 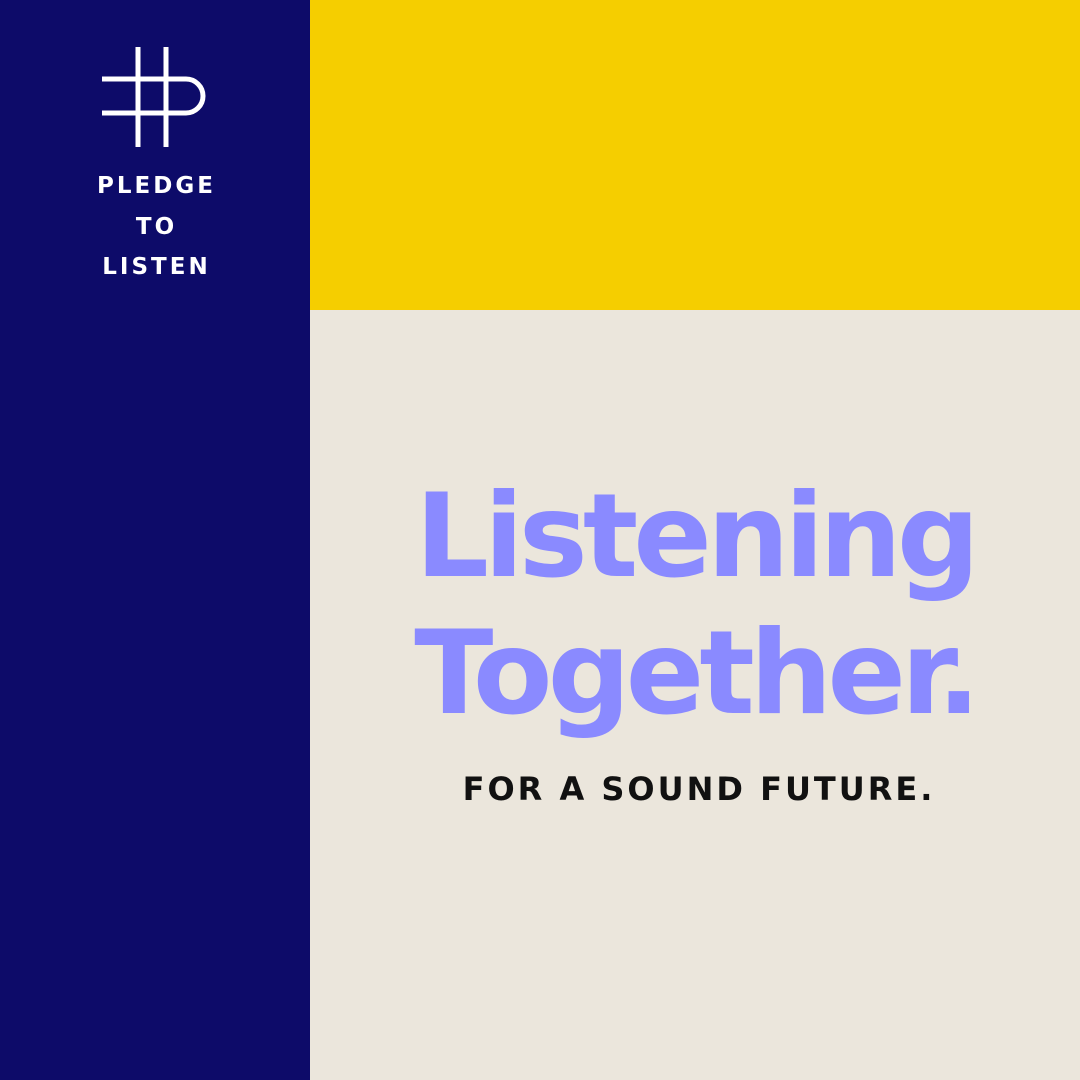 I want to click on headline-line-1: Listening, so click(x=697, y=536).